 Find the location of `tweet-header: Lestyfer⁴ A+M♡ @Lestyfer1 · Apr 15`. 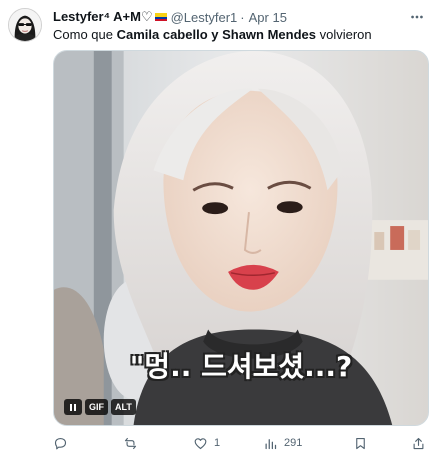

tweet-header: Lestyfer⁴ A+M♡ @Lestyfer1 · Apr 15 is located at coordinates (239, 17).